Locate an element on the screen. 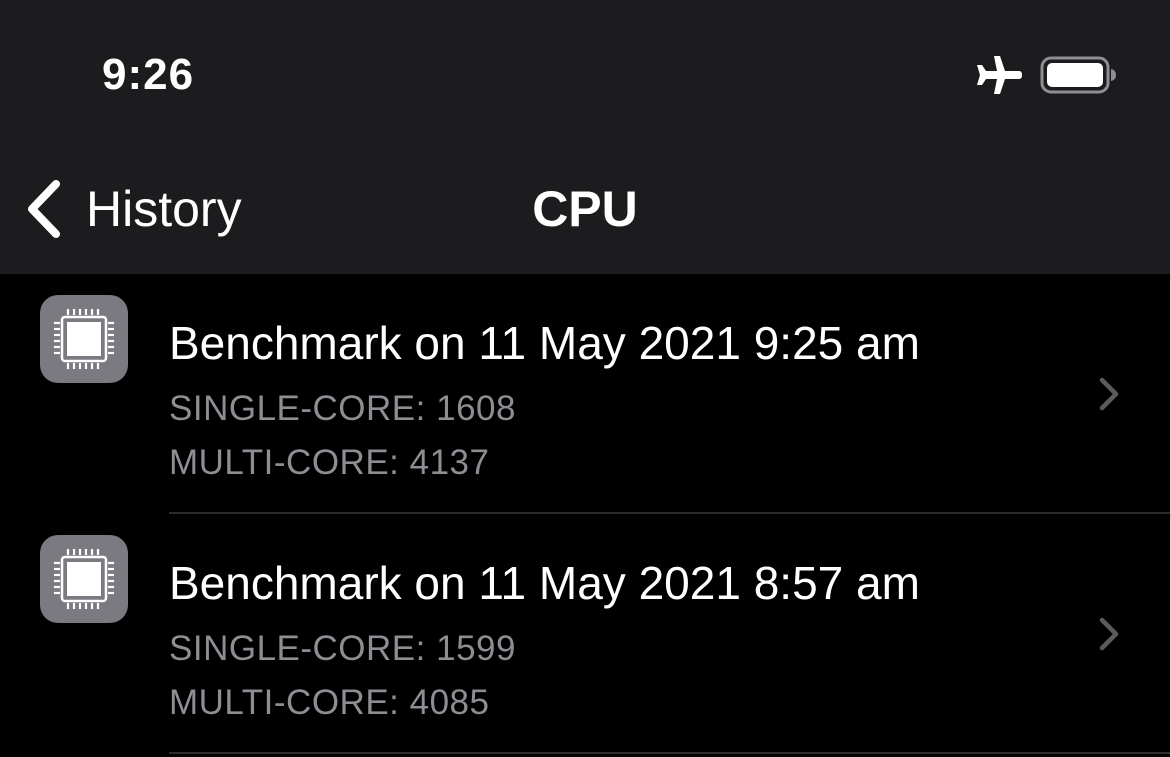 This screenshot has width=1170, height=757. benchmark-title: Benchmark on 11 May 2021 9:25 am is located at coordinates (544, 343).